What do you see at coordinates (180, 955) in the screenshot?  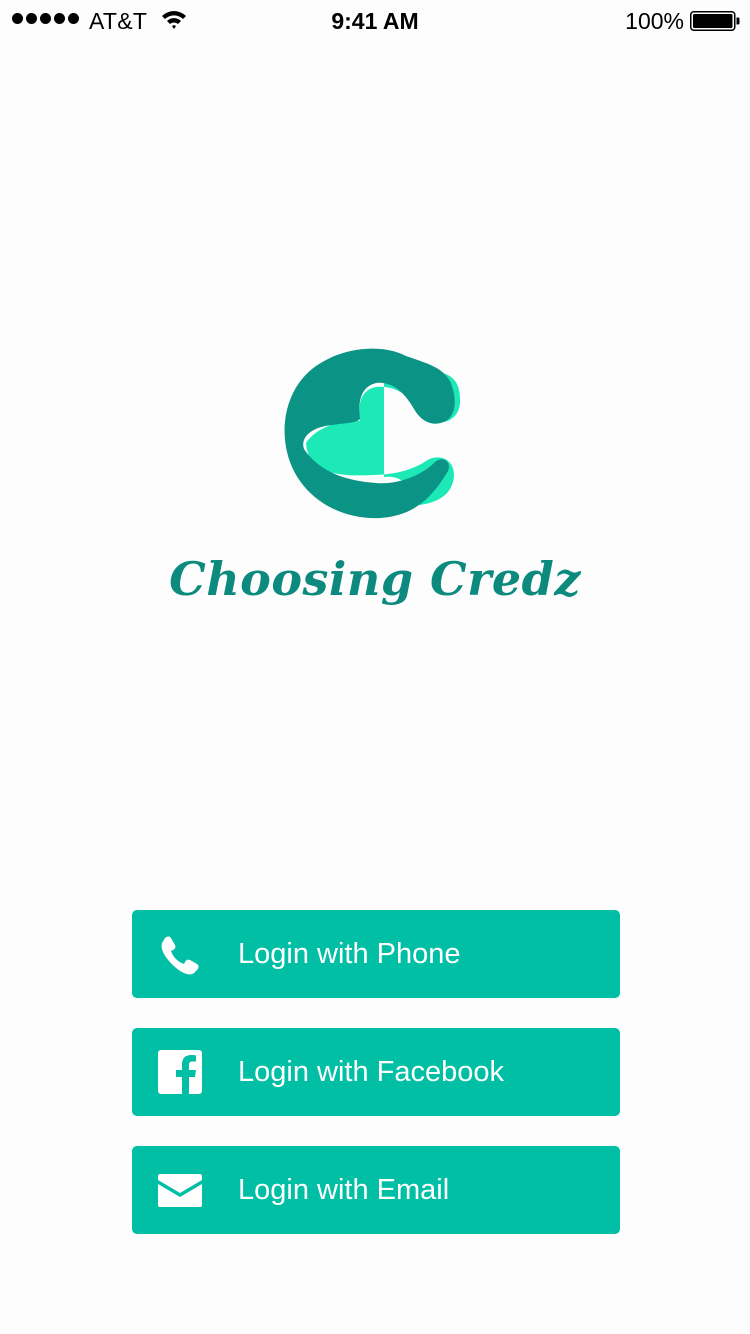 I see `phone-icon` at bounding box center [180, 955].